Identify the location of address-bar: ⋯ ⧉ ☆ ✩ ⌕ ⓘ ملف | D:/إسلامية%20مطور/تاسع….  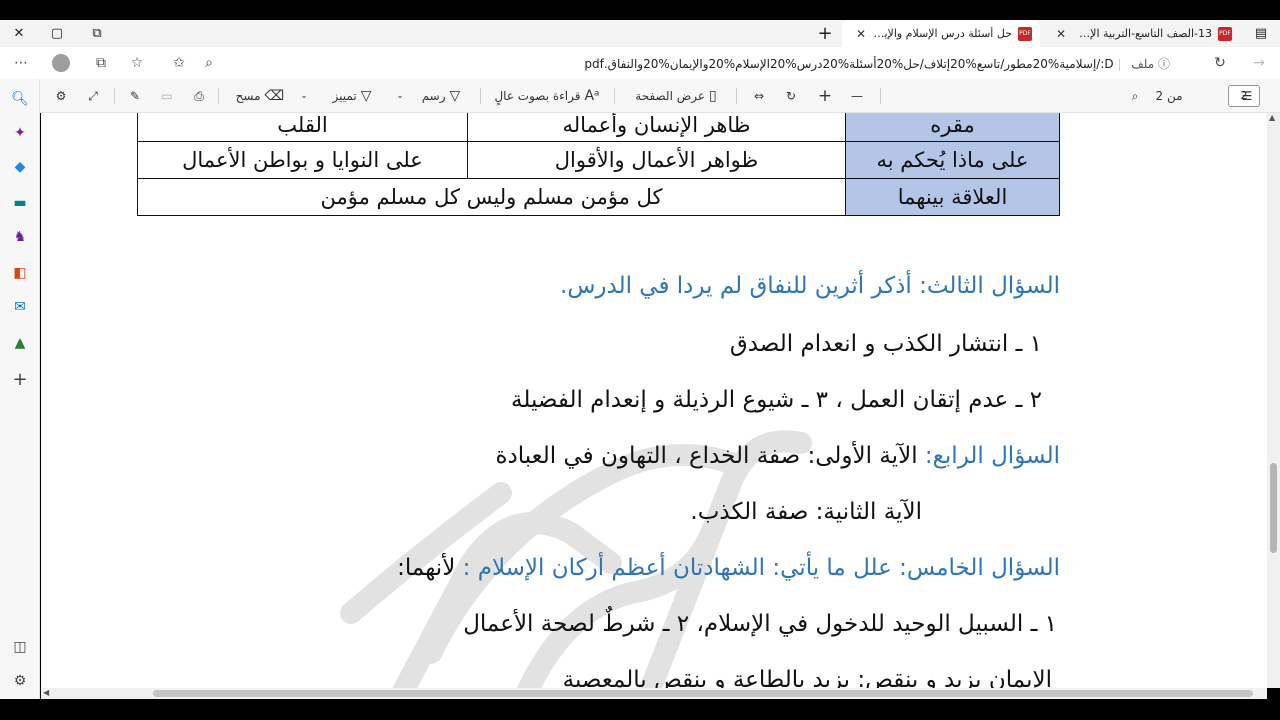
(640, 63).